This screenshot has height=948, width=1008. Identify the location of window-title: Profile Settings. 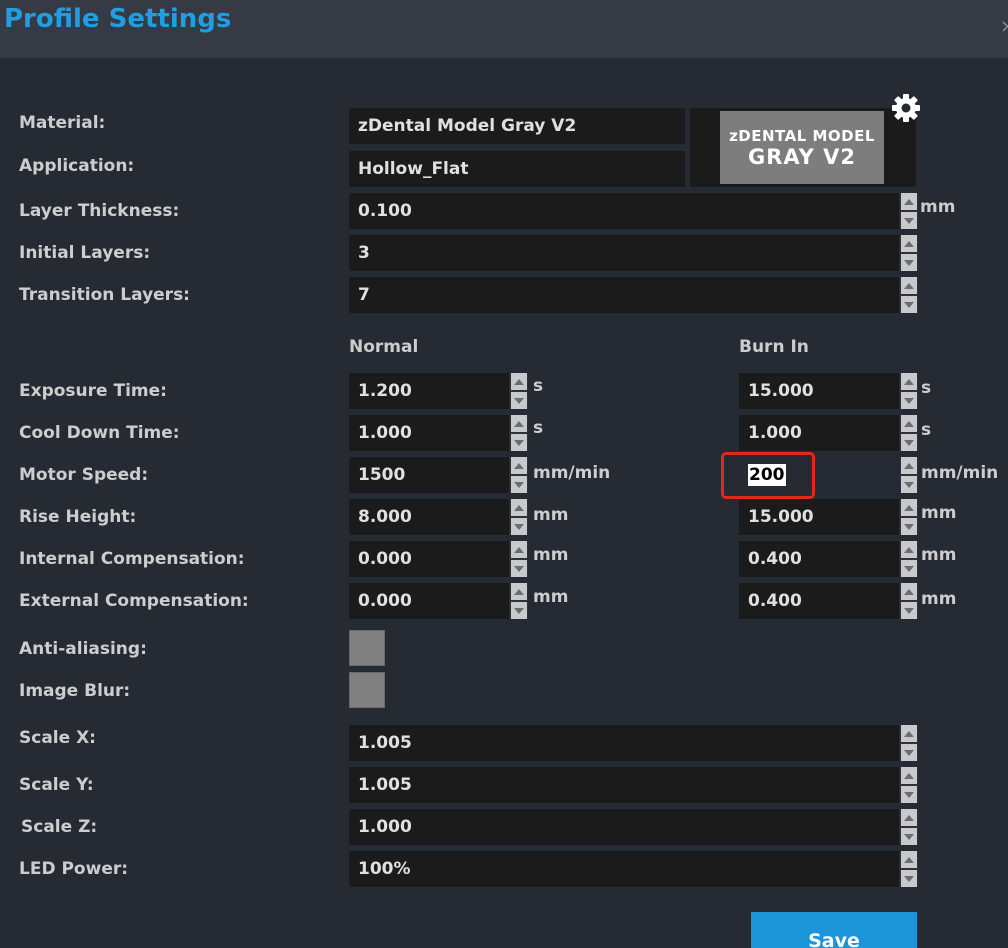
(118, 19).